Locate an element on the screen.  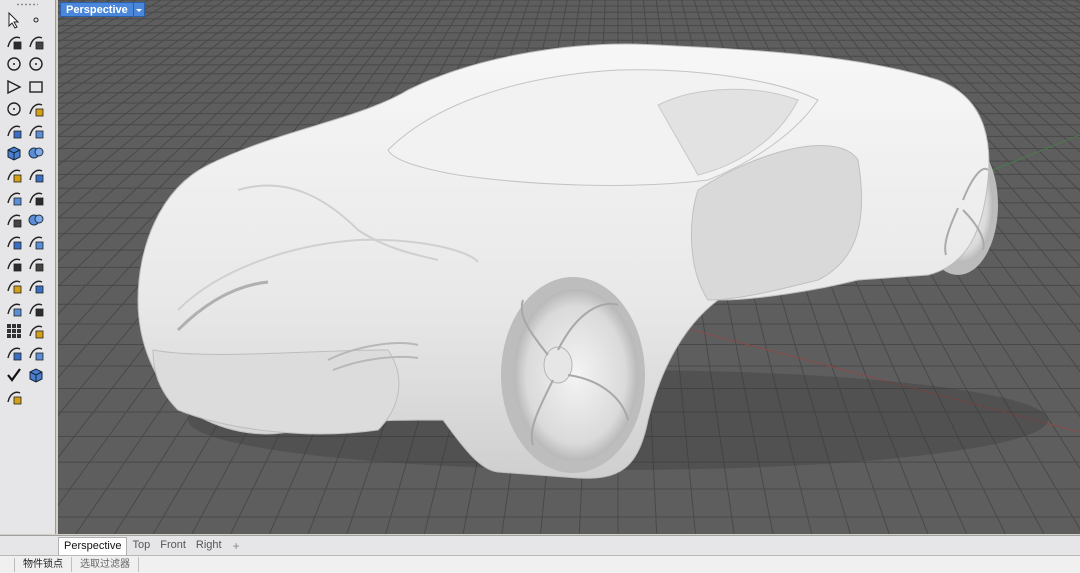
display-icon is located at coordinates (36, 375).